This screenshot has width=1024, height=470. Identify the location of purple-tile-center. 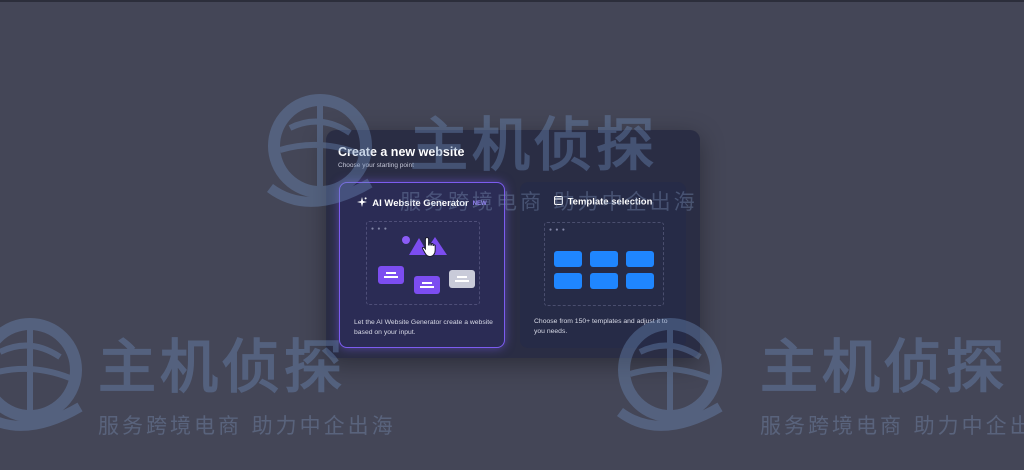
(427, 285).